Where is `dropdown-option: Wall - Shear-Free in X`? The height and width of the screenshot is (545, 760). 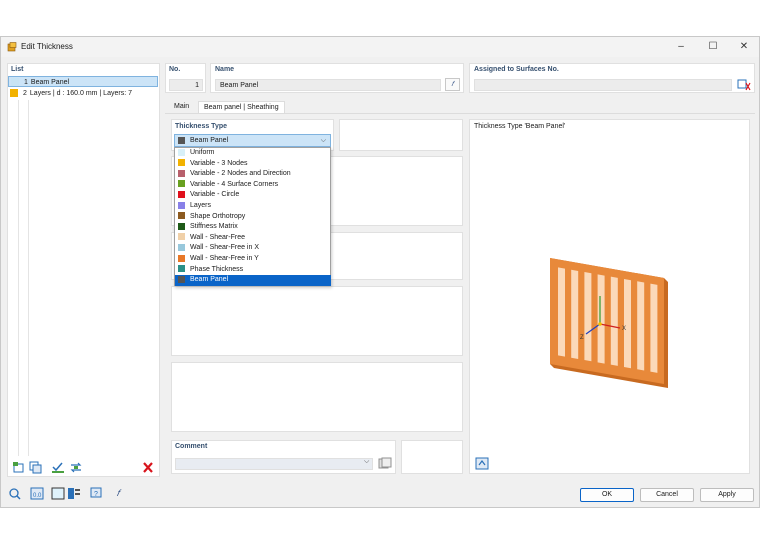
dropdown-option: Wall - Shear-Free in X is located at coordinates (253, 248).